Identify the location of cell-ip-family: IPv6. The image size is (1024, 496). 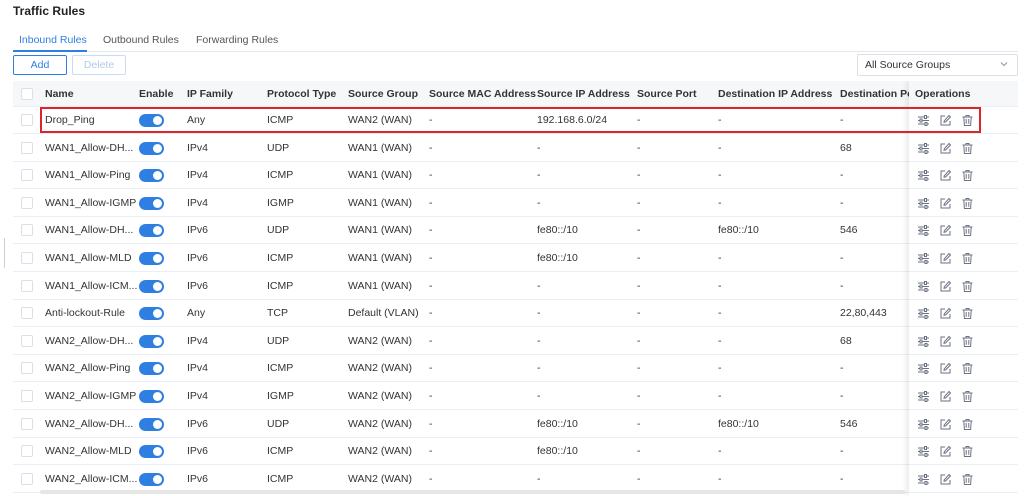
(198, 285).